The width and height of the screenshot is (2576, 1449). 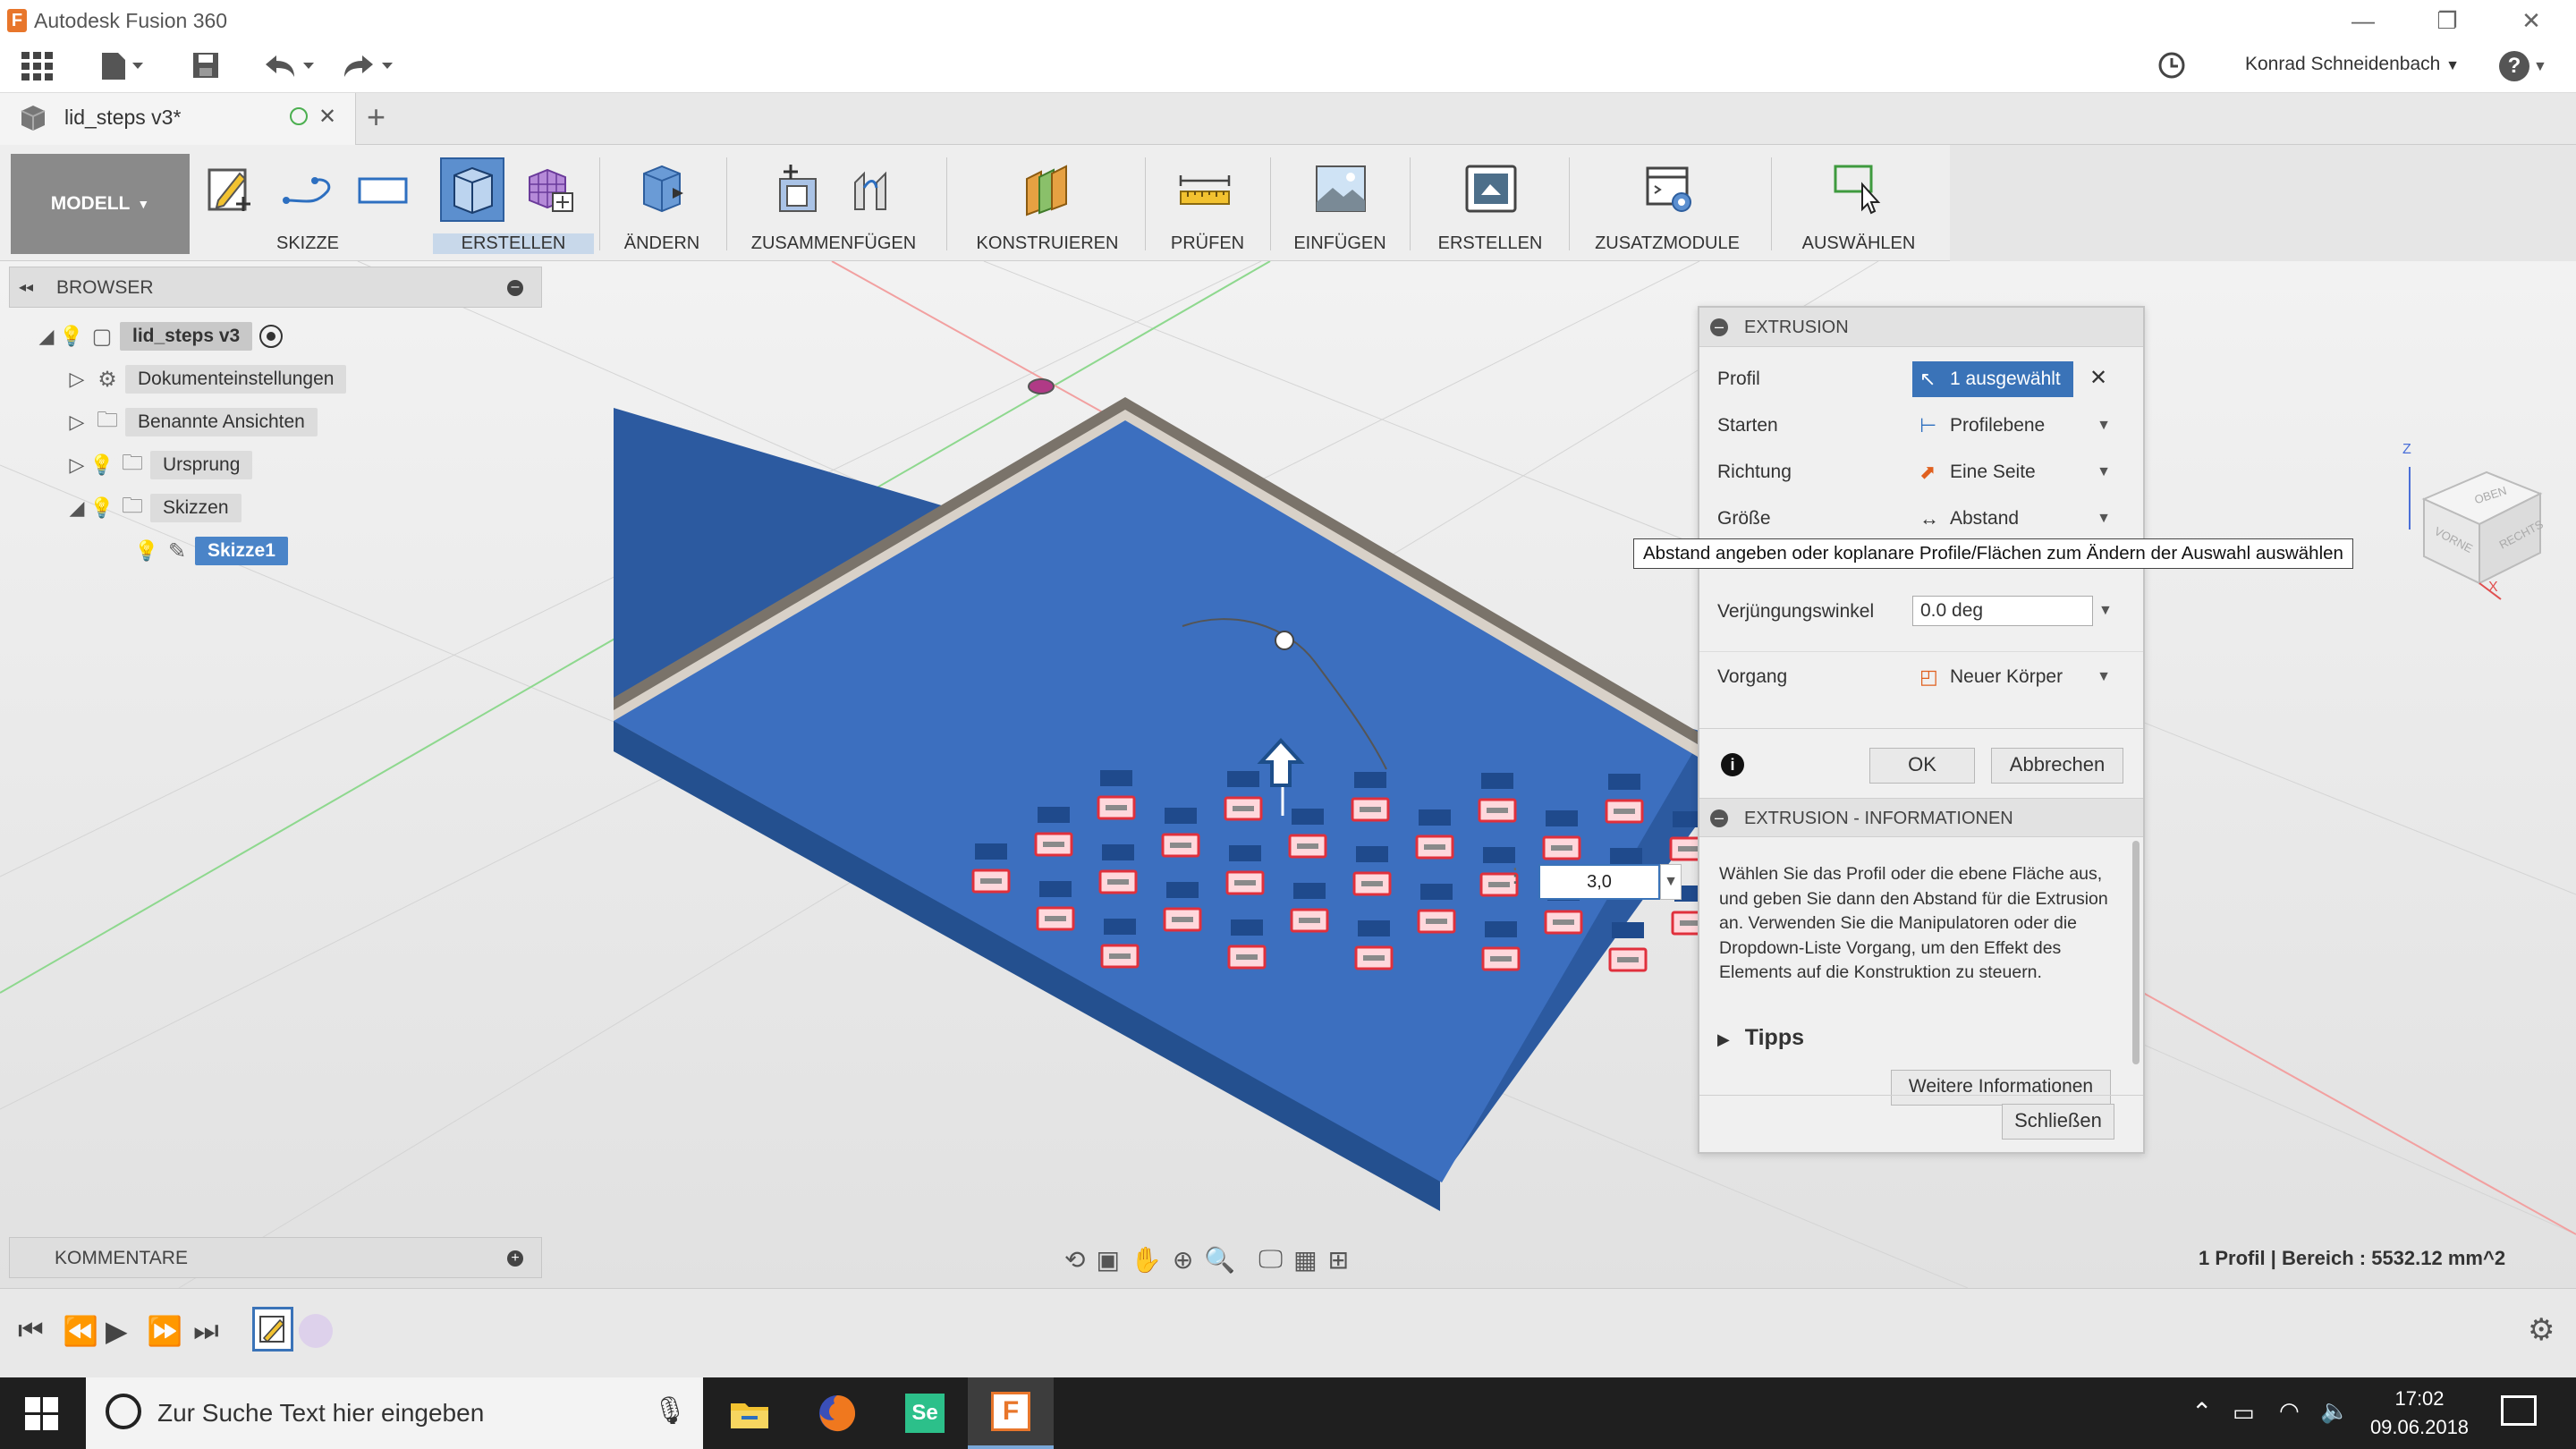 What do you see at coordinates (1204, 188) in the screenshot?
I see `measure-icon` at bounding box center [1204, 188].